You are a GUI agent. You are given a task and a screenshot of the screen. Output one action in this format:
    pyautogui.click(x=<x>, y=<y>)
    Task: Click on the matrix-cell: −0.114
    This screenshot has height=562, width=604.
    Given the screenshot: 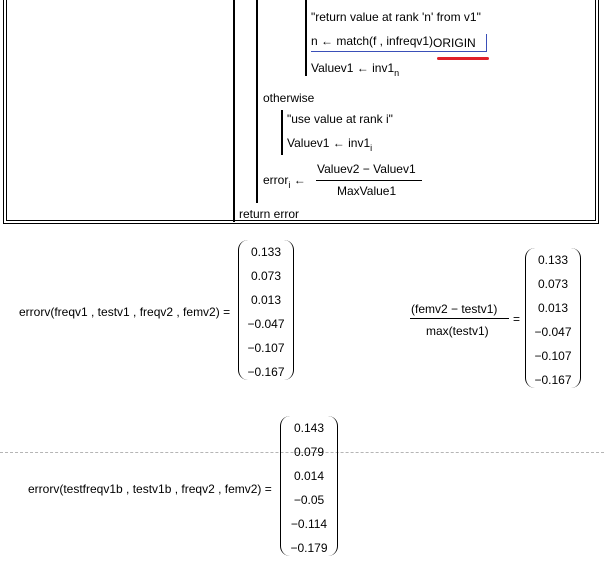 What is the action you would take?
    pyautogui.click(x=309, y=524)
    